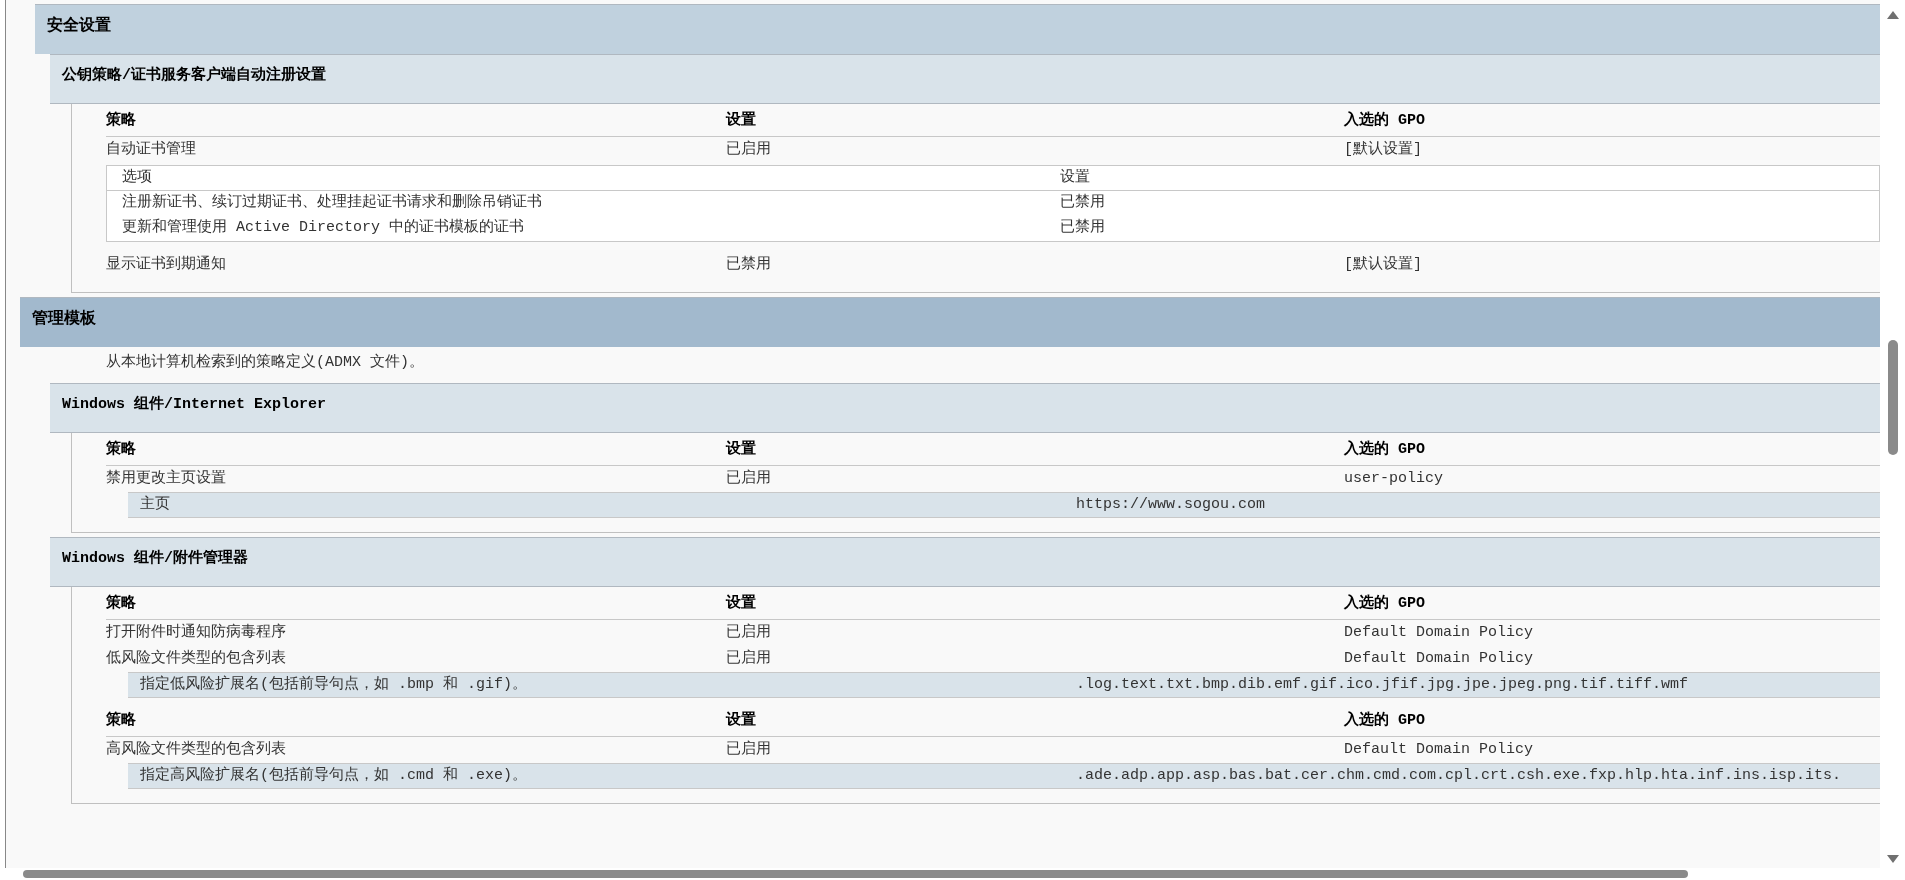 This screenshot has width=1905, height=880. Describe the element at coordinates (137, 177) in the screenshot. I see `column-header: 选项` at that location.